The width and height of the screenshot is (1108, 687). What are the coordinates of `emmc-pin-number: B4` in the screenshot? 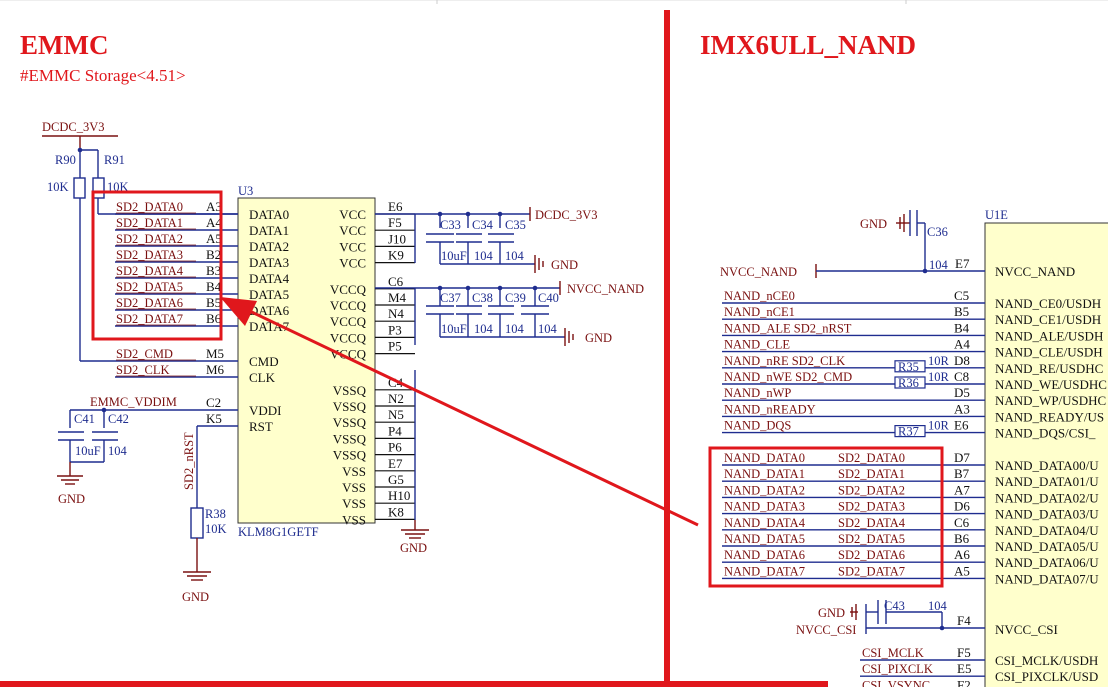 It's located at (214, 286).